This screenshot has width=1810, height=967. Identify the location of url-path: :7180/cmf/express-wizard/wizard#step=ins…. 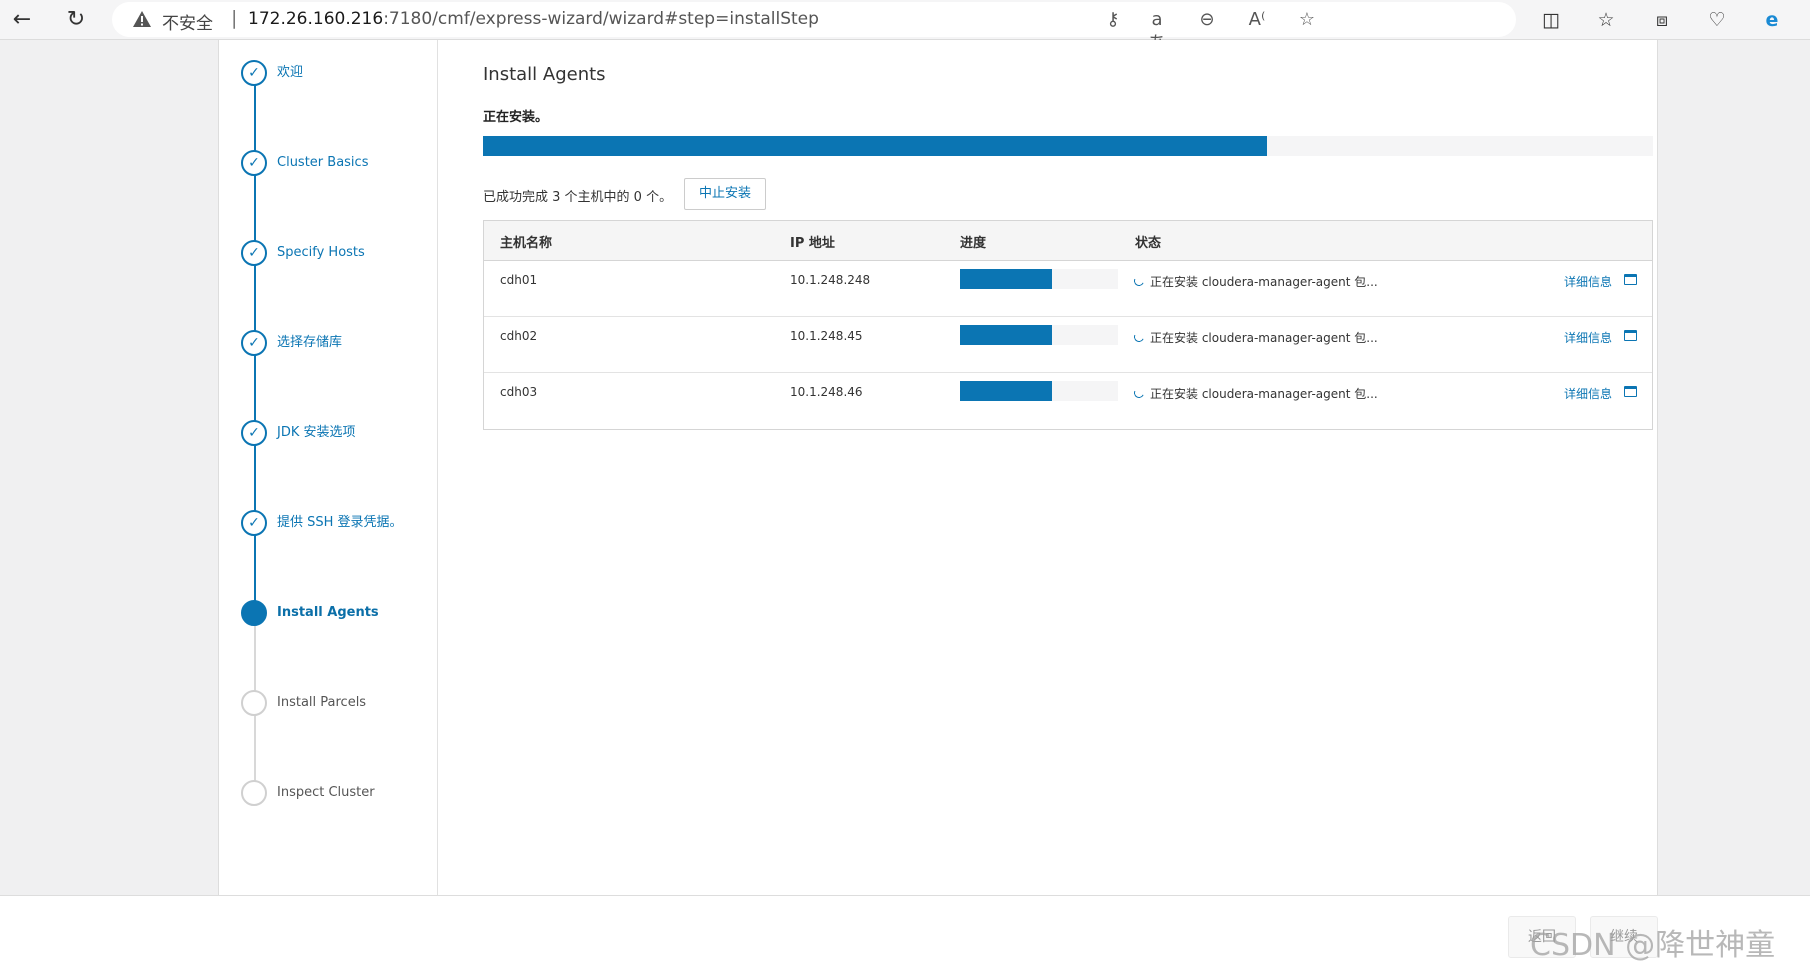
(601, 19).